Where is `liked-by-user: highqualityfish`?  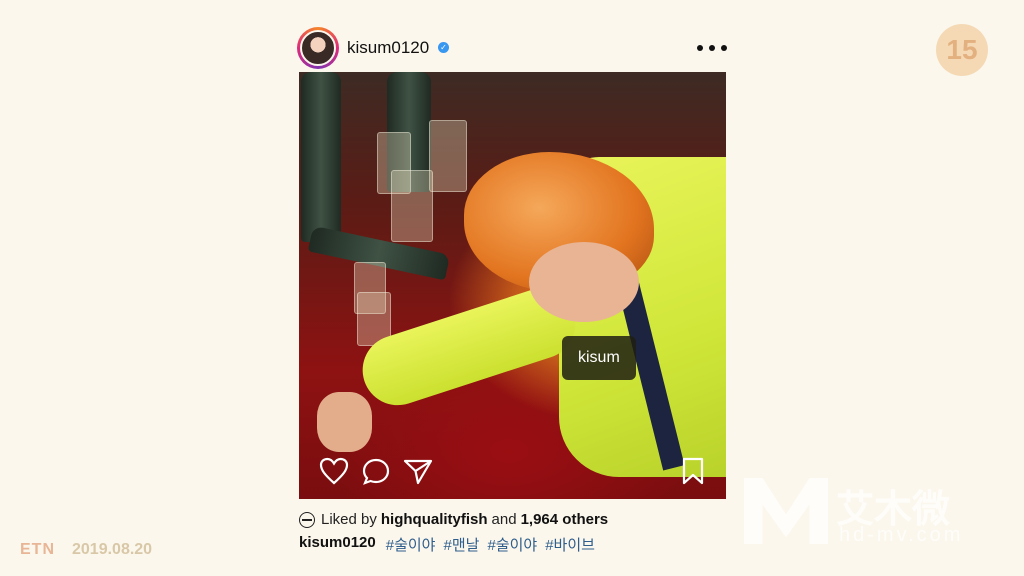 liked-by-user: highqualityfish is located at coordinates (434, 519).